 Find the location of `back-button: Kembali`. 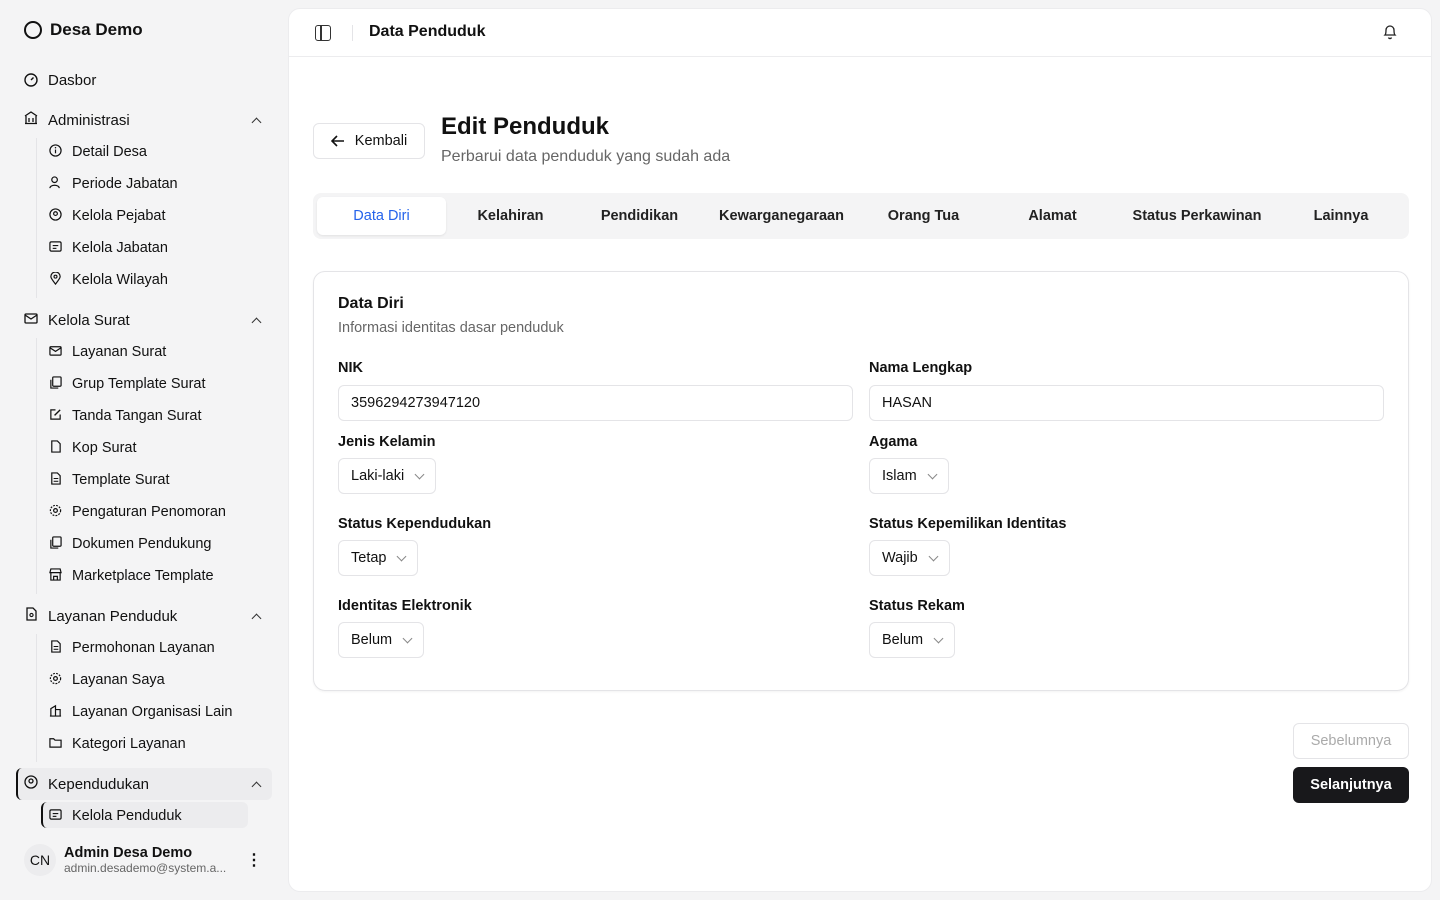

back-button: Kembali is located at coordinates (369, 141).